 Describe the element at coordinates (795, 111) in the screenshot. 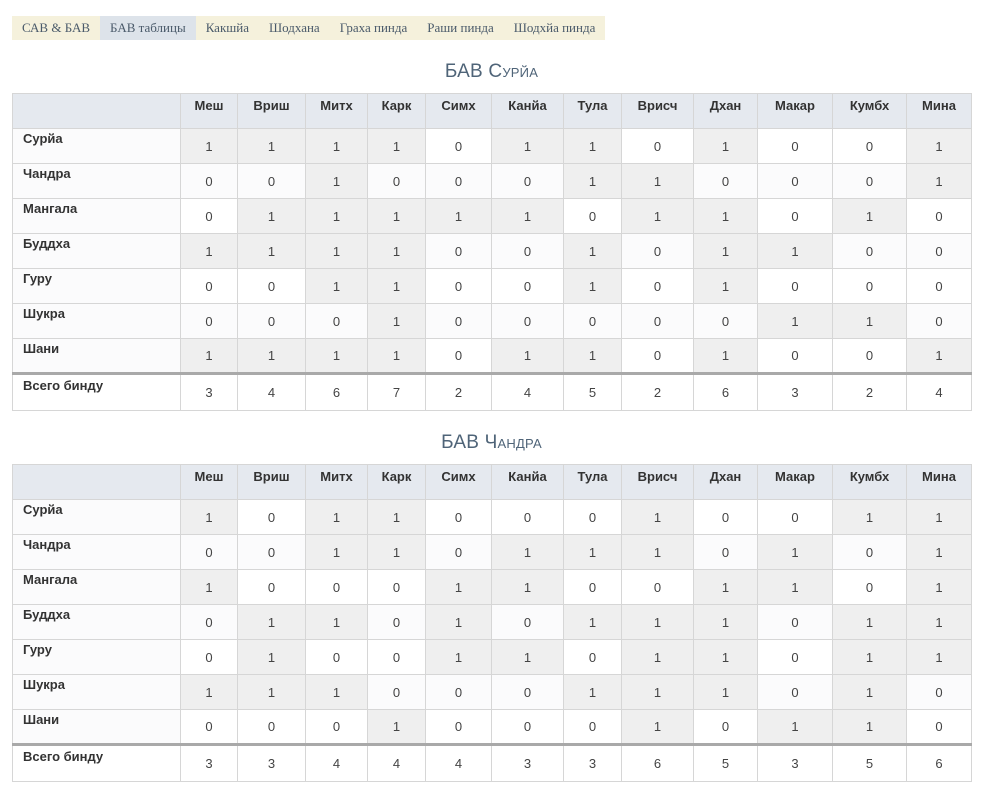

I see `column-header: Макар` at that location.